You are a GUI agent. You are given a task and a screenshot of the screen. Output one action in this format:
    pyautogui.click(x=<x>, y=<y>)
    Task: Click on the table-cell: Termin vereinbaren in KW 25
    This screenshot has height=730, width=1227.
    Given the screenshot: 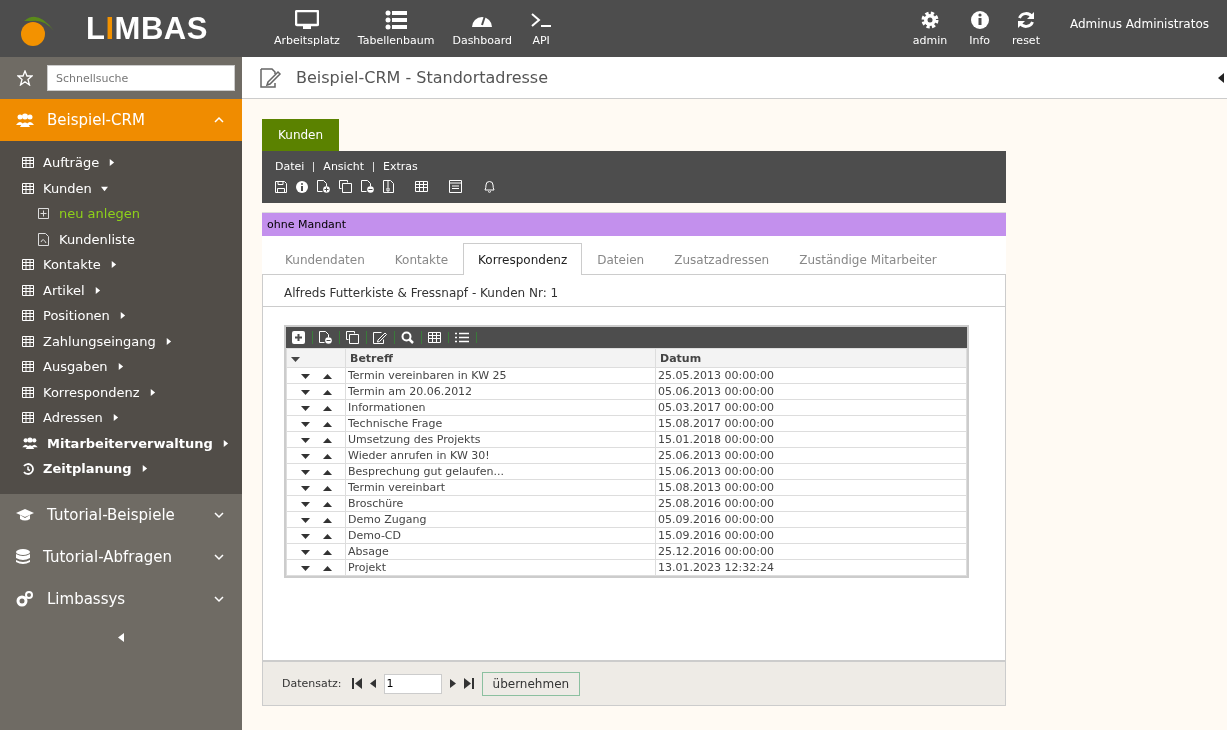 What is the action you would take?
    pyautogui.click(x=500, y=375)
    